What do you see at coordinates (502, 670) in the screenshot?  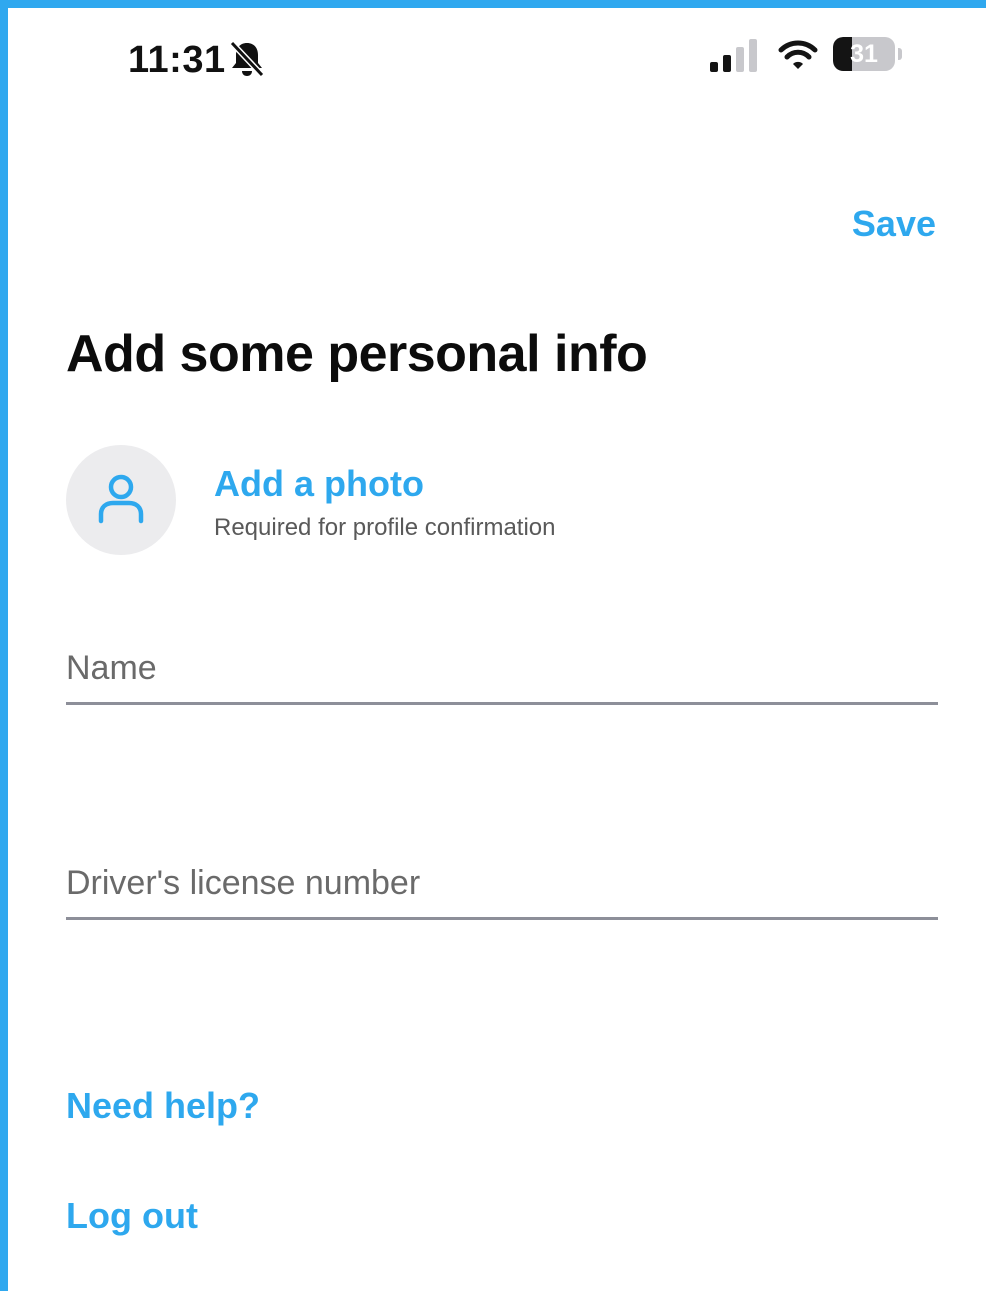 I see `name-input` at bounding box center [502, 670].